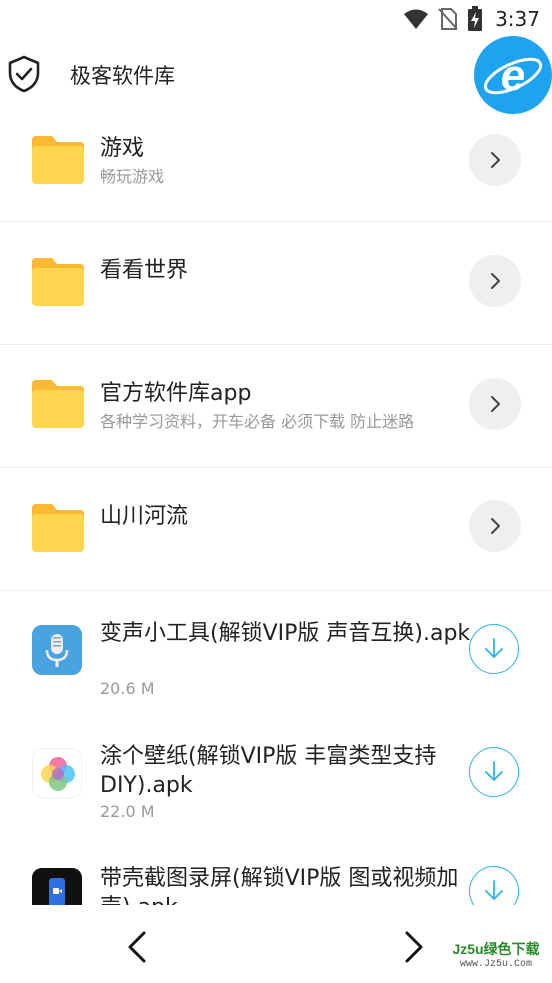  I want to click on file-title: 变声小工具(解锁VIP版 声音互换).apk, so click(285, 633).